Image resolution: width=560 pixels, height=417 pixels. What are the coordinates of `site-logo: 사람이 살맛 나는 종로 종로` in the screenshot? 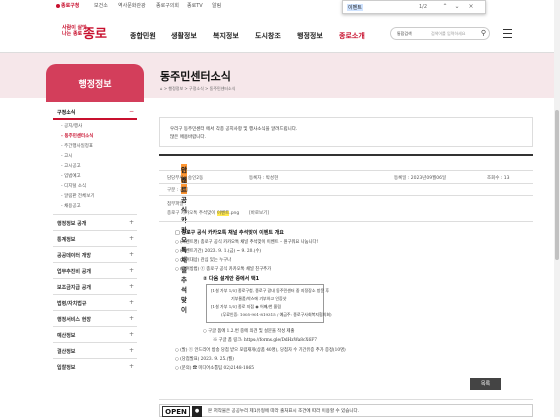 It's located at (85, 34).